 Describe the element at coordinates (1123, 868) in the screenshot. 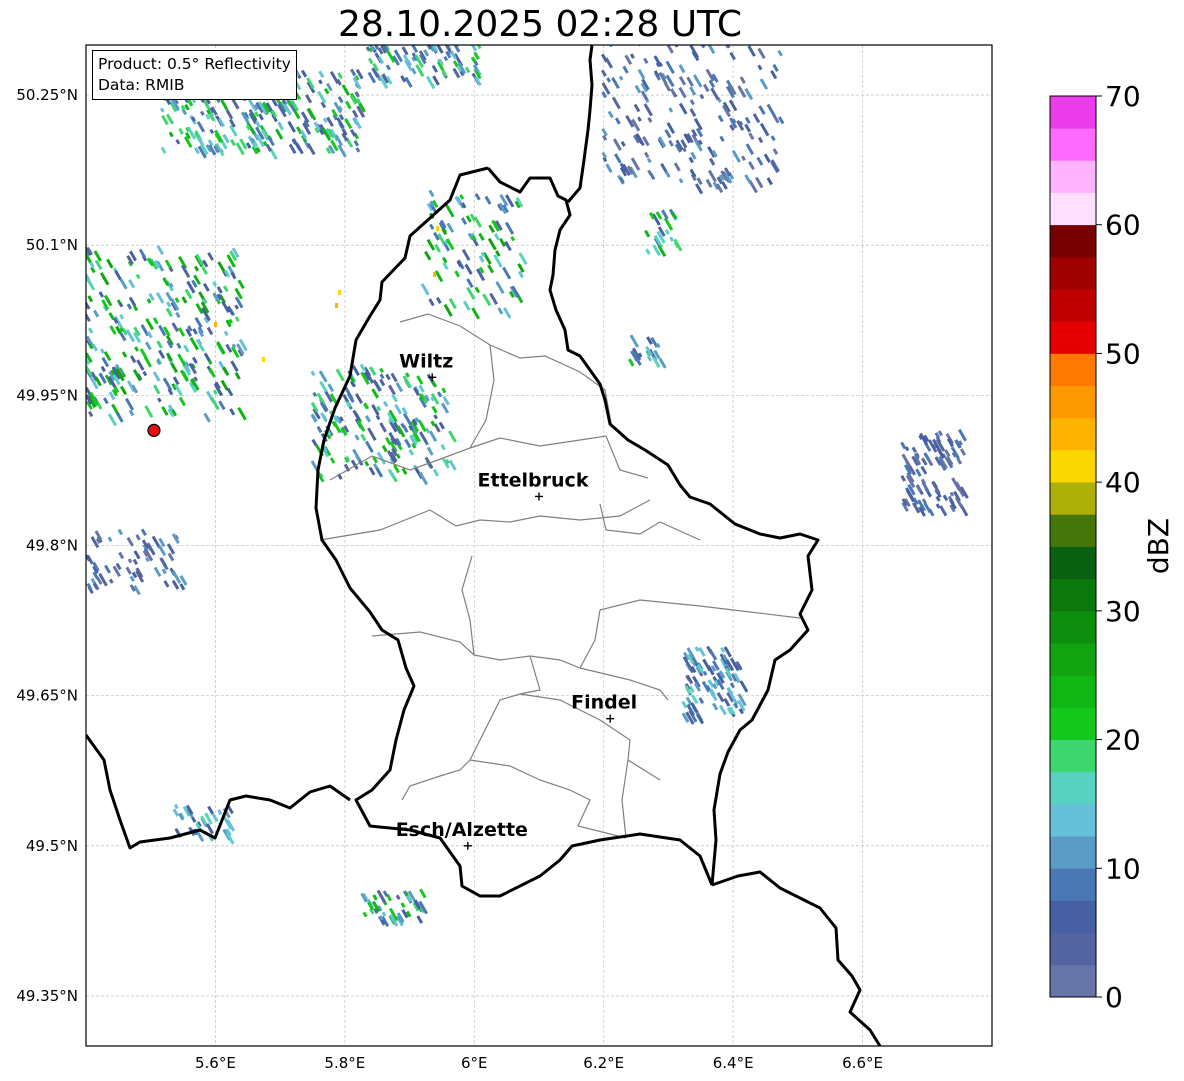

I see `colorbar-tick-label: 10` at that location.